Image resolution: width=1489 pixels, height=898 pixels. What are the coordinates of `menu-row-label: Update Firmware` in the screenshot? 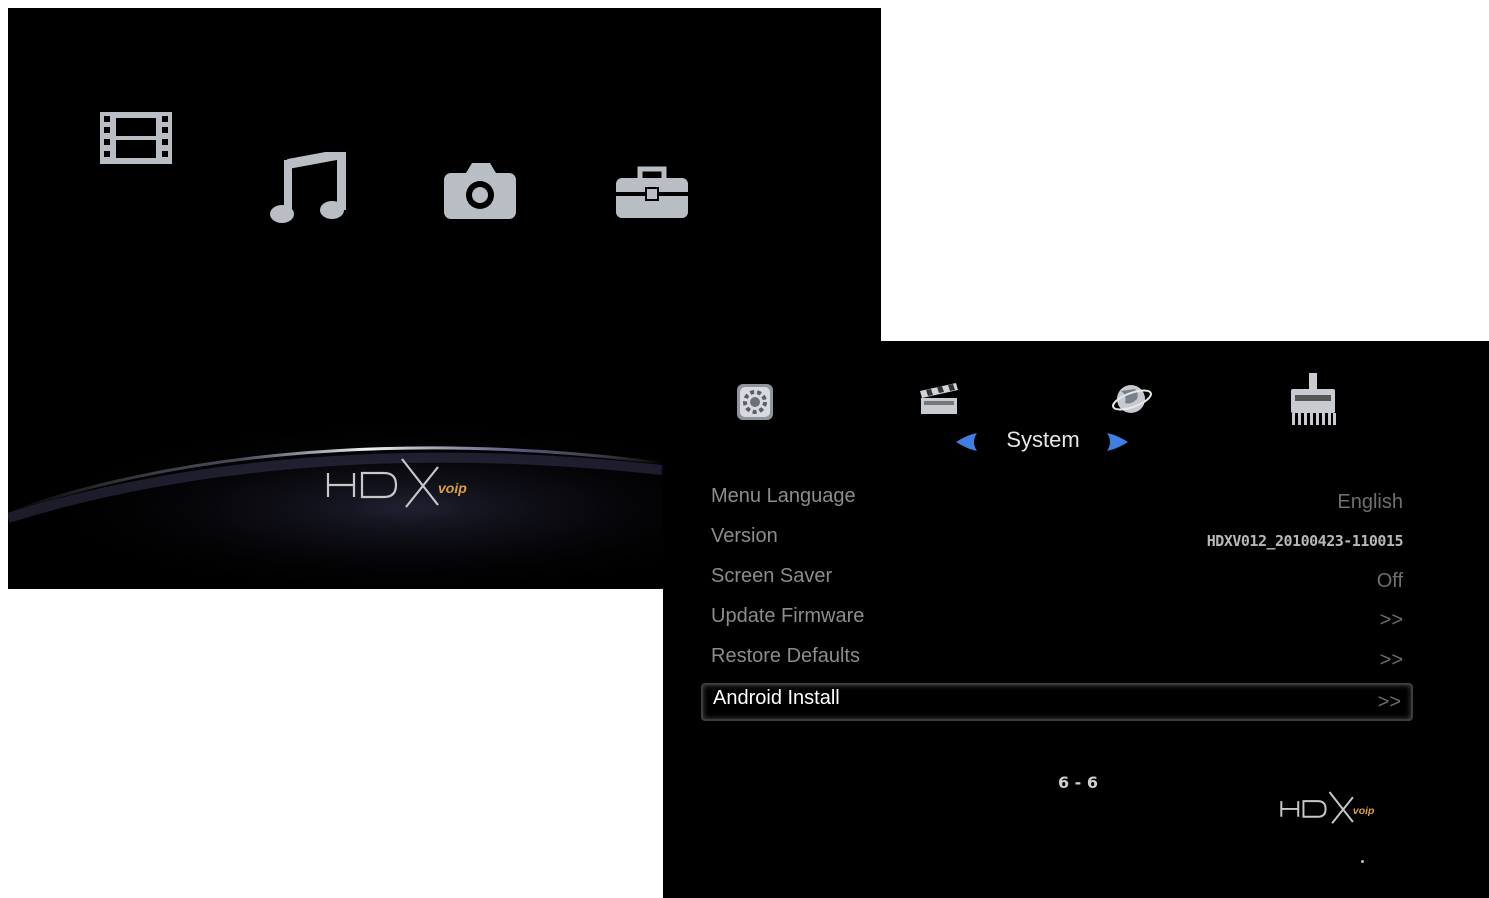 It's located at (788, 616).